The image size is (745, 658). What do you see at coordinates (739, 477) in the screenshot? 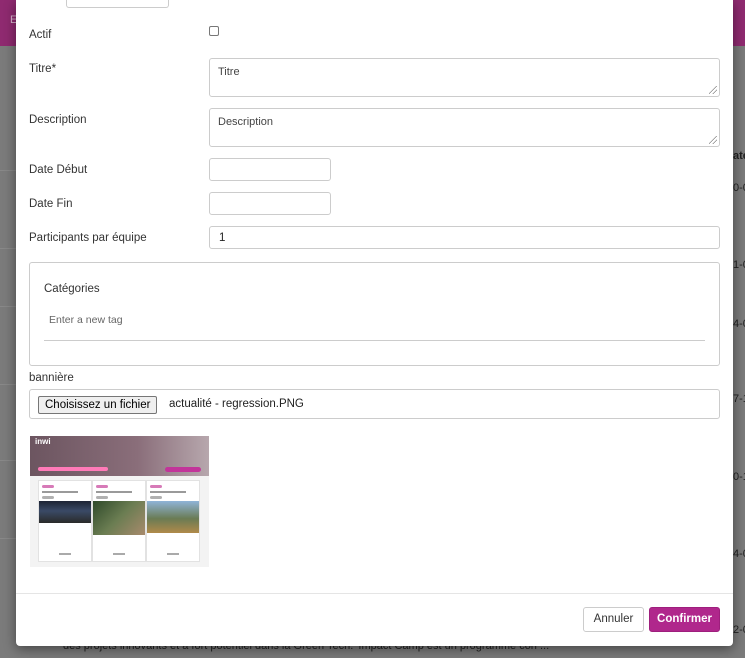
I see `background-cell: 0-1` at bounding box center [739, 477].